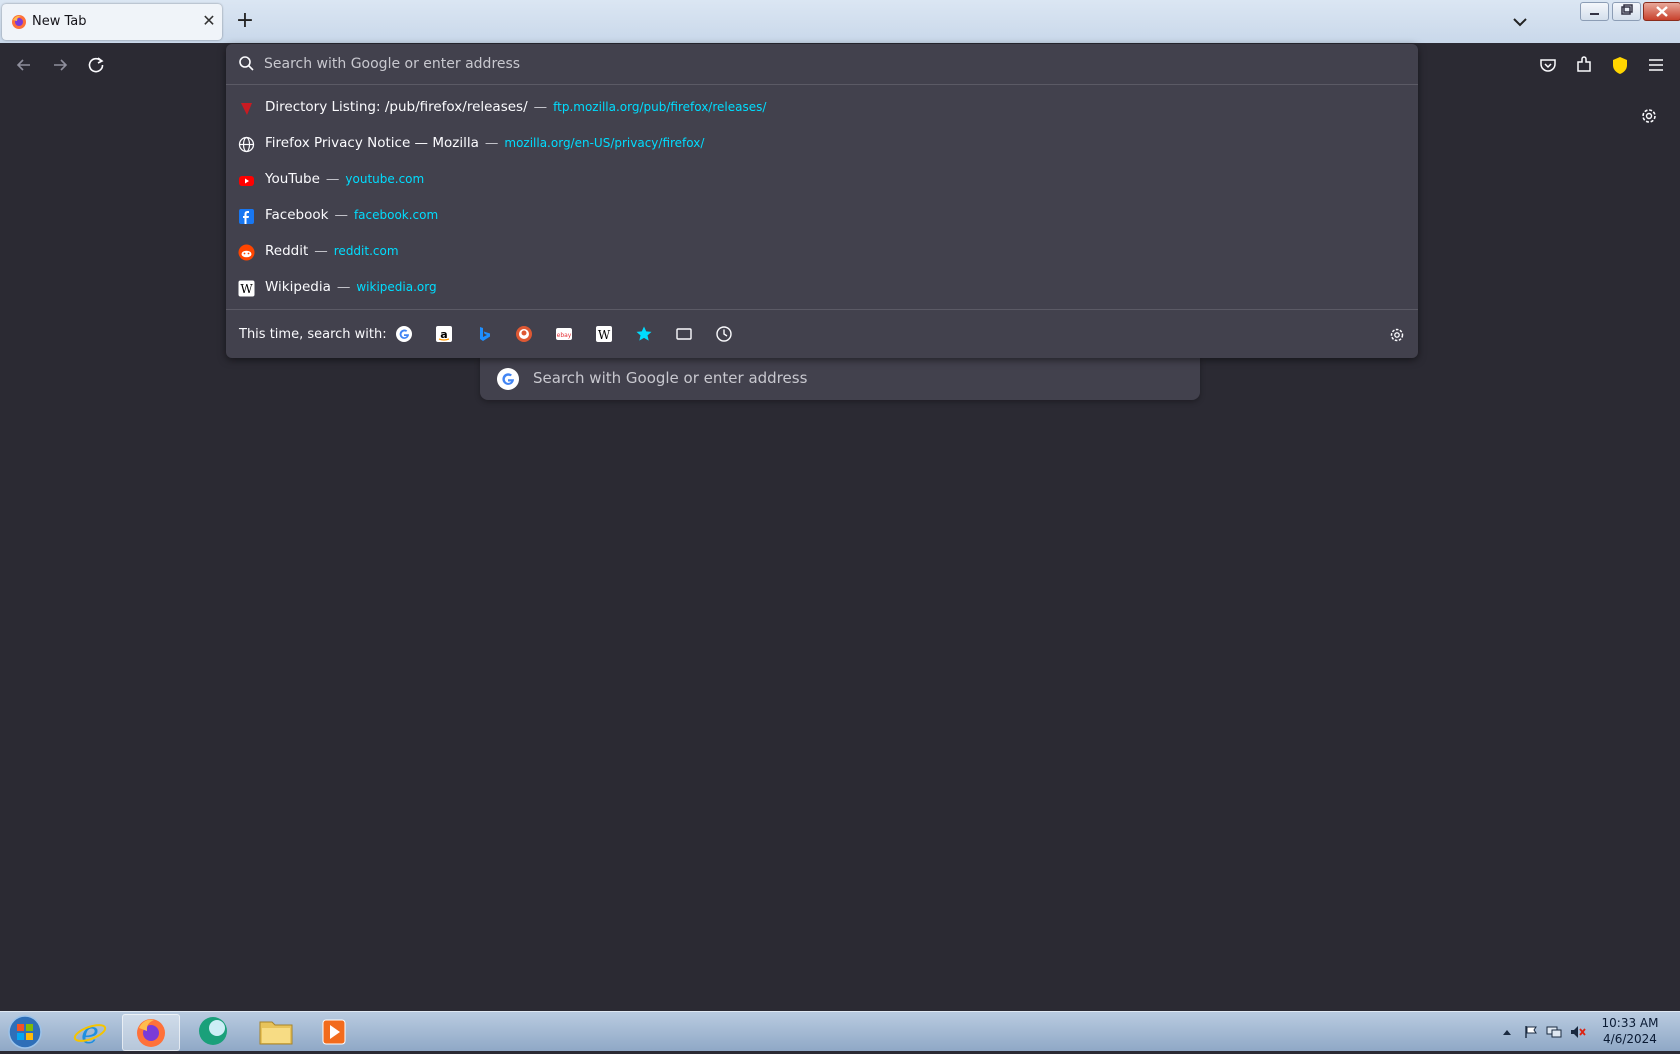 The width and height of the screenshot is (1680, 1054). What do you see at coordinates (1520, 22) in the screenshot?
I see `chevron-down-icon` at bounding box center [1520, 22].